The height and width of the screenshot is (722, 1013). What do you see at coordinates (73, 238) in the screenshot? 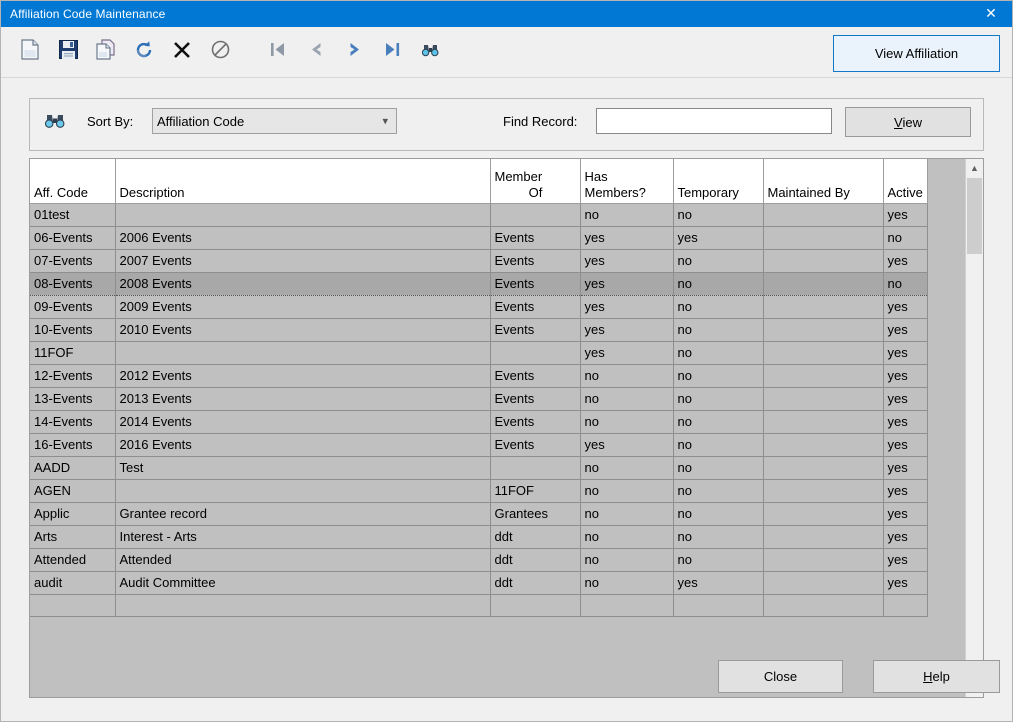
I see `cell-aff_code: 06-Events` at bounding box center [73, 238].